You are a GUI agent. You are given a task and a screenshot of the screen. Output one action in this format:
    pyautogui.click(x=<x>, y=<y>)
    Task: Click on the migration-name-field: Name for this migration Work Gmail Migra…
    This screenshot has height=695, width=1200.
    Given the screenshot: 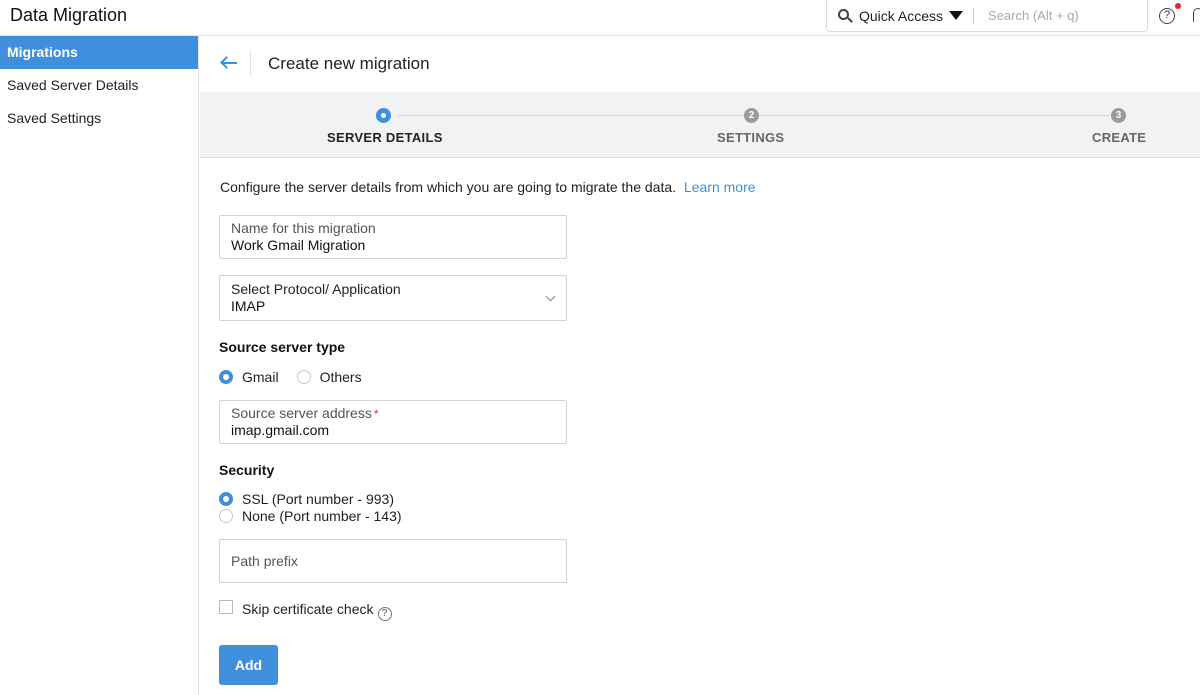 What is the action you would take?
    pyautogui.click(x=393, y=237)
    